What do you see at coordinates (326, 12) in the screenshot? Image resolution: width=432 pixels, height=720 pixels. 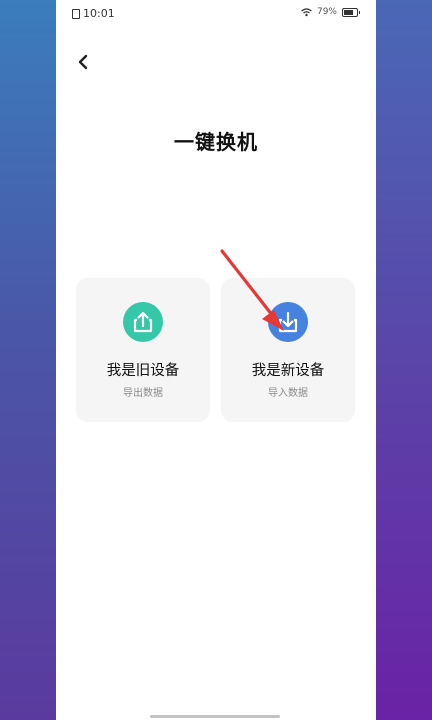 I see `battery-percent: 79%` at bounding box center [326, 12].